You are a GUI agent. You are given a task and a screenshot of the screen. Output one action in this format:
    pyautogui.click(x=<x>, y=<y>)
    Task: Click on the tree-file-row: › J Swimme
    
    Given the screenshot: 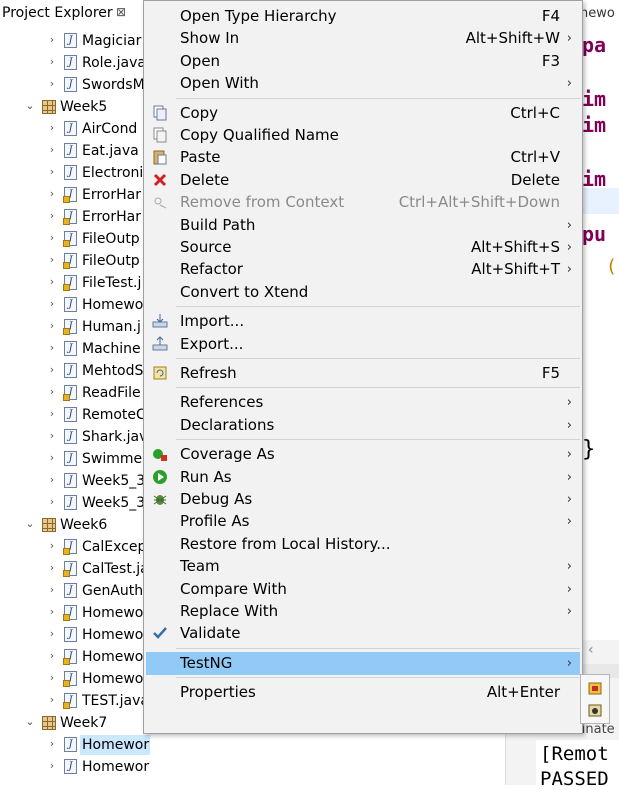 What is the action you would take?
    pyautogui.click(x=75, y=459)
    